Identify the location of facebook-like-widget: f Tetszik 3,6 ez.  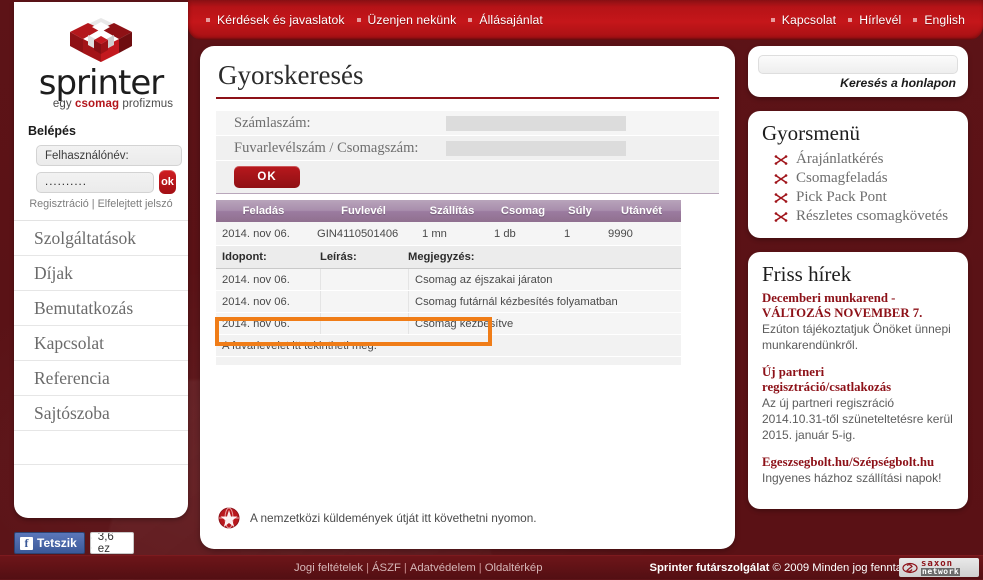
(74, 543).